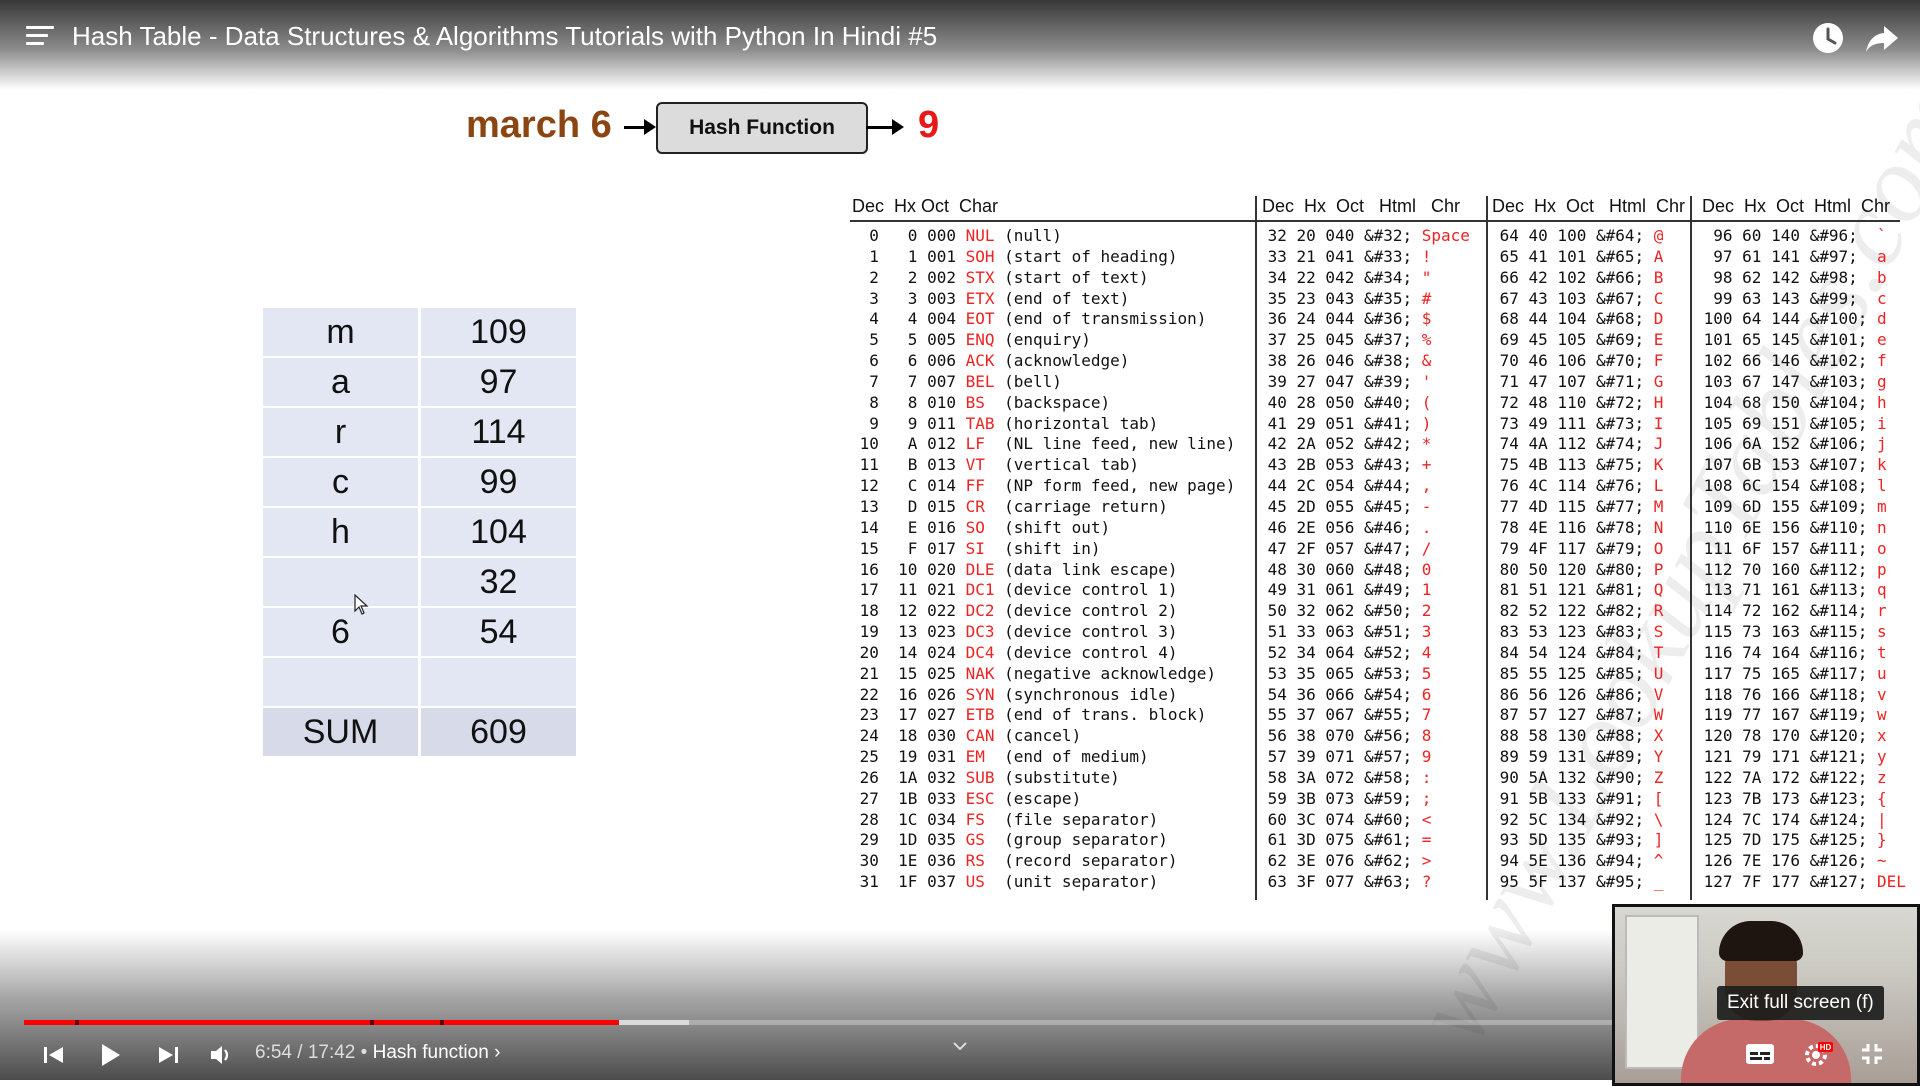  Describe the element at coordinates (1364, 319) in the screenshot. I see `ascii-row: 36 24 044 &#36; $` at that location.